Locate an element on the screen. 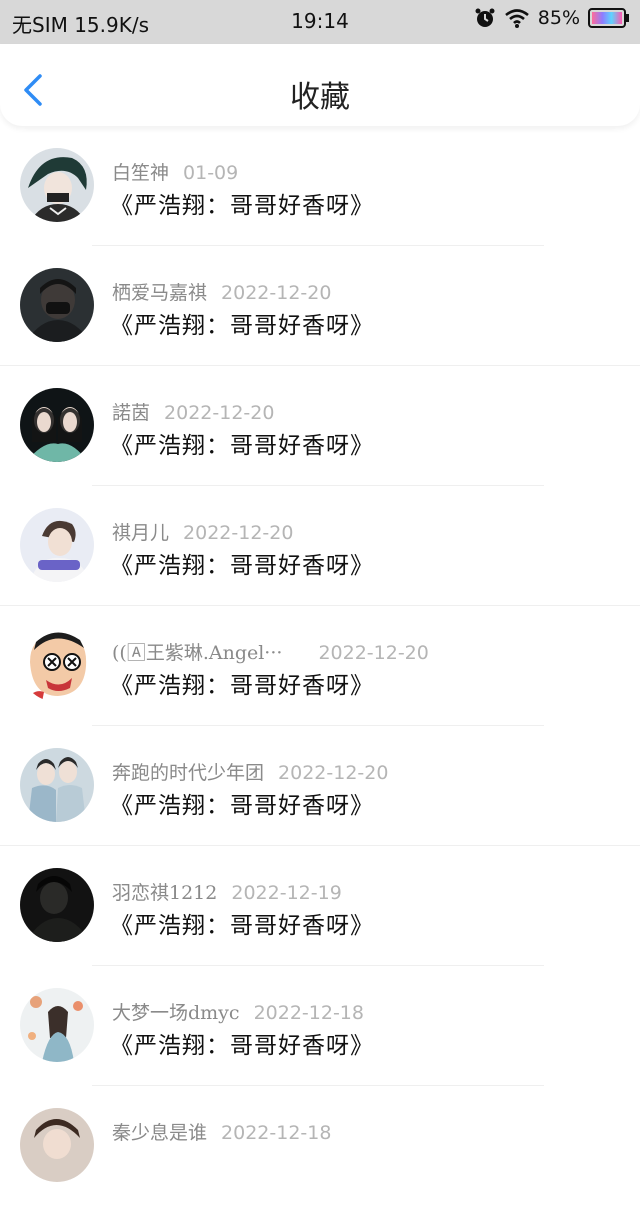 The width and height of the screenshot is (640, 1206). item-meta: 羽恋祺1212 2022-12-19 is located at coordinates (227, 891).